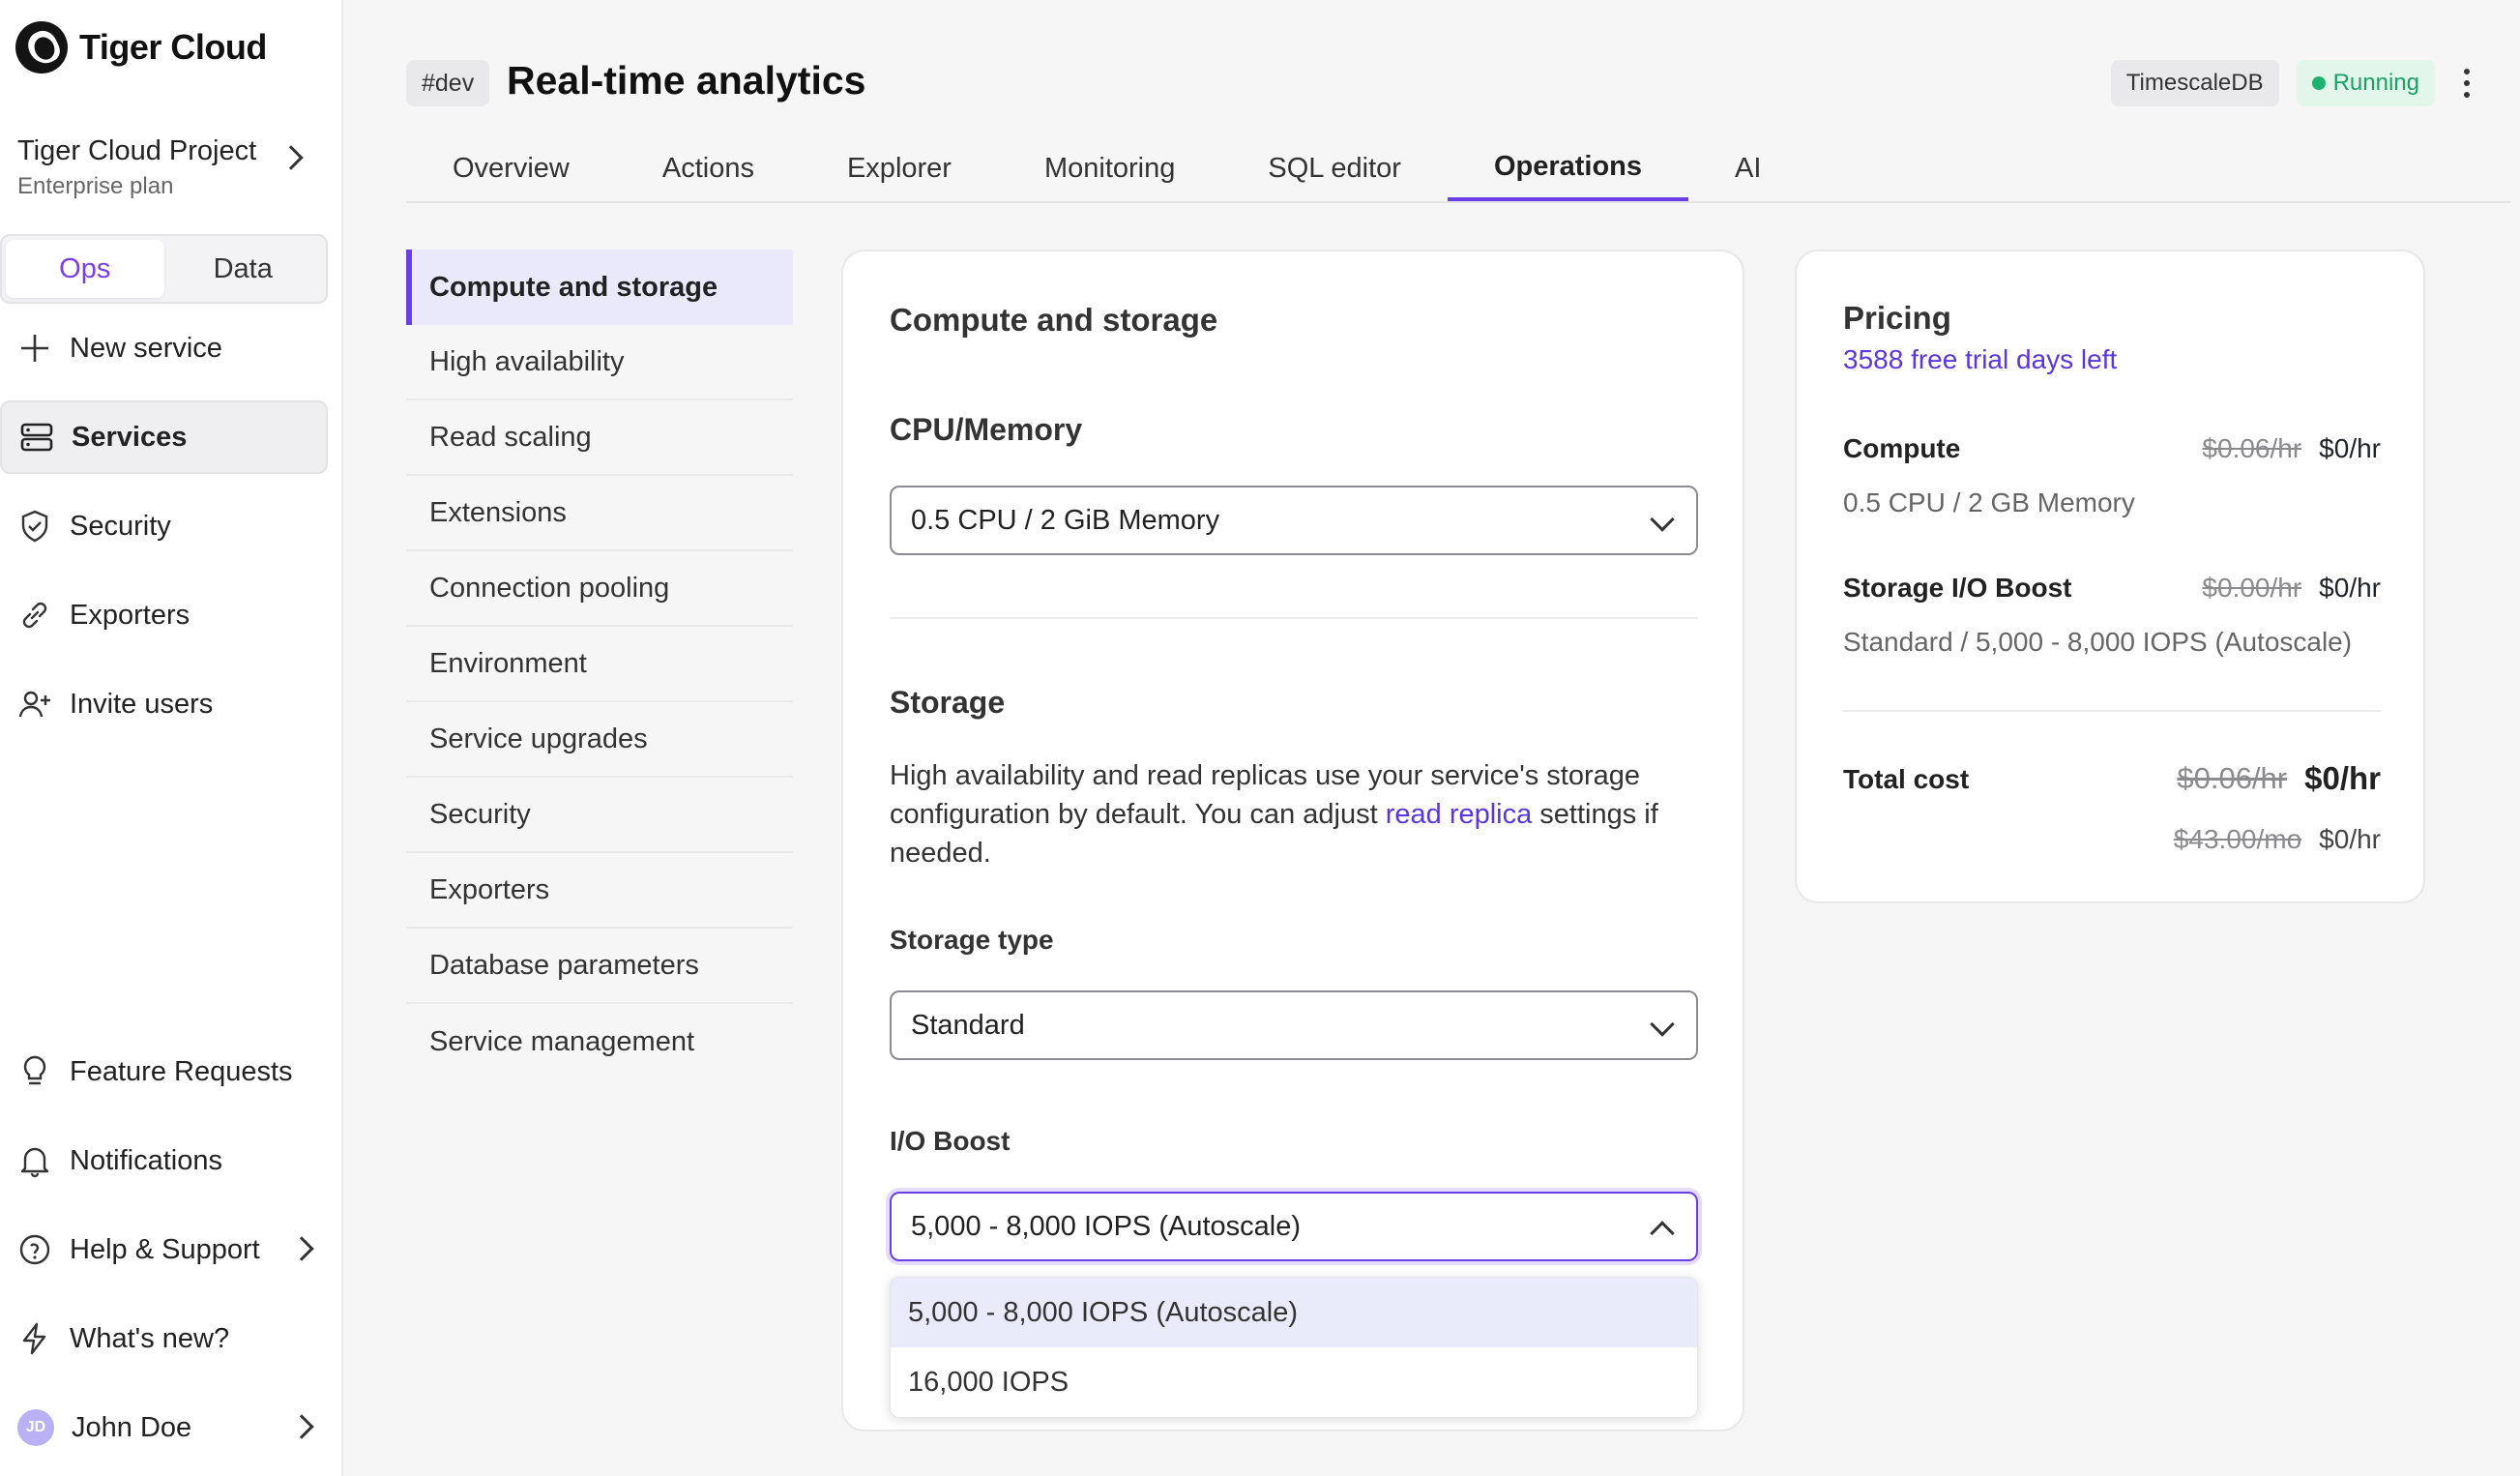  I want to click on subnav-environment: Environment, so click(599, 664).